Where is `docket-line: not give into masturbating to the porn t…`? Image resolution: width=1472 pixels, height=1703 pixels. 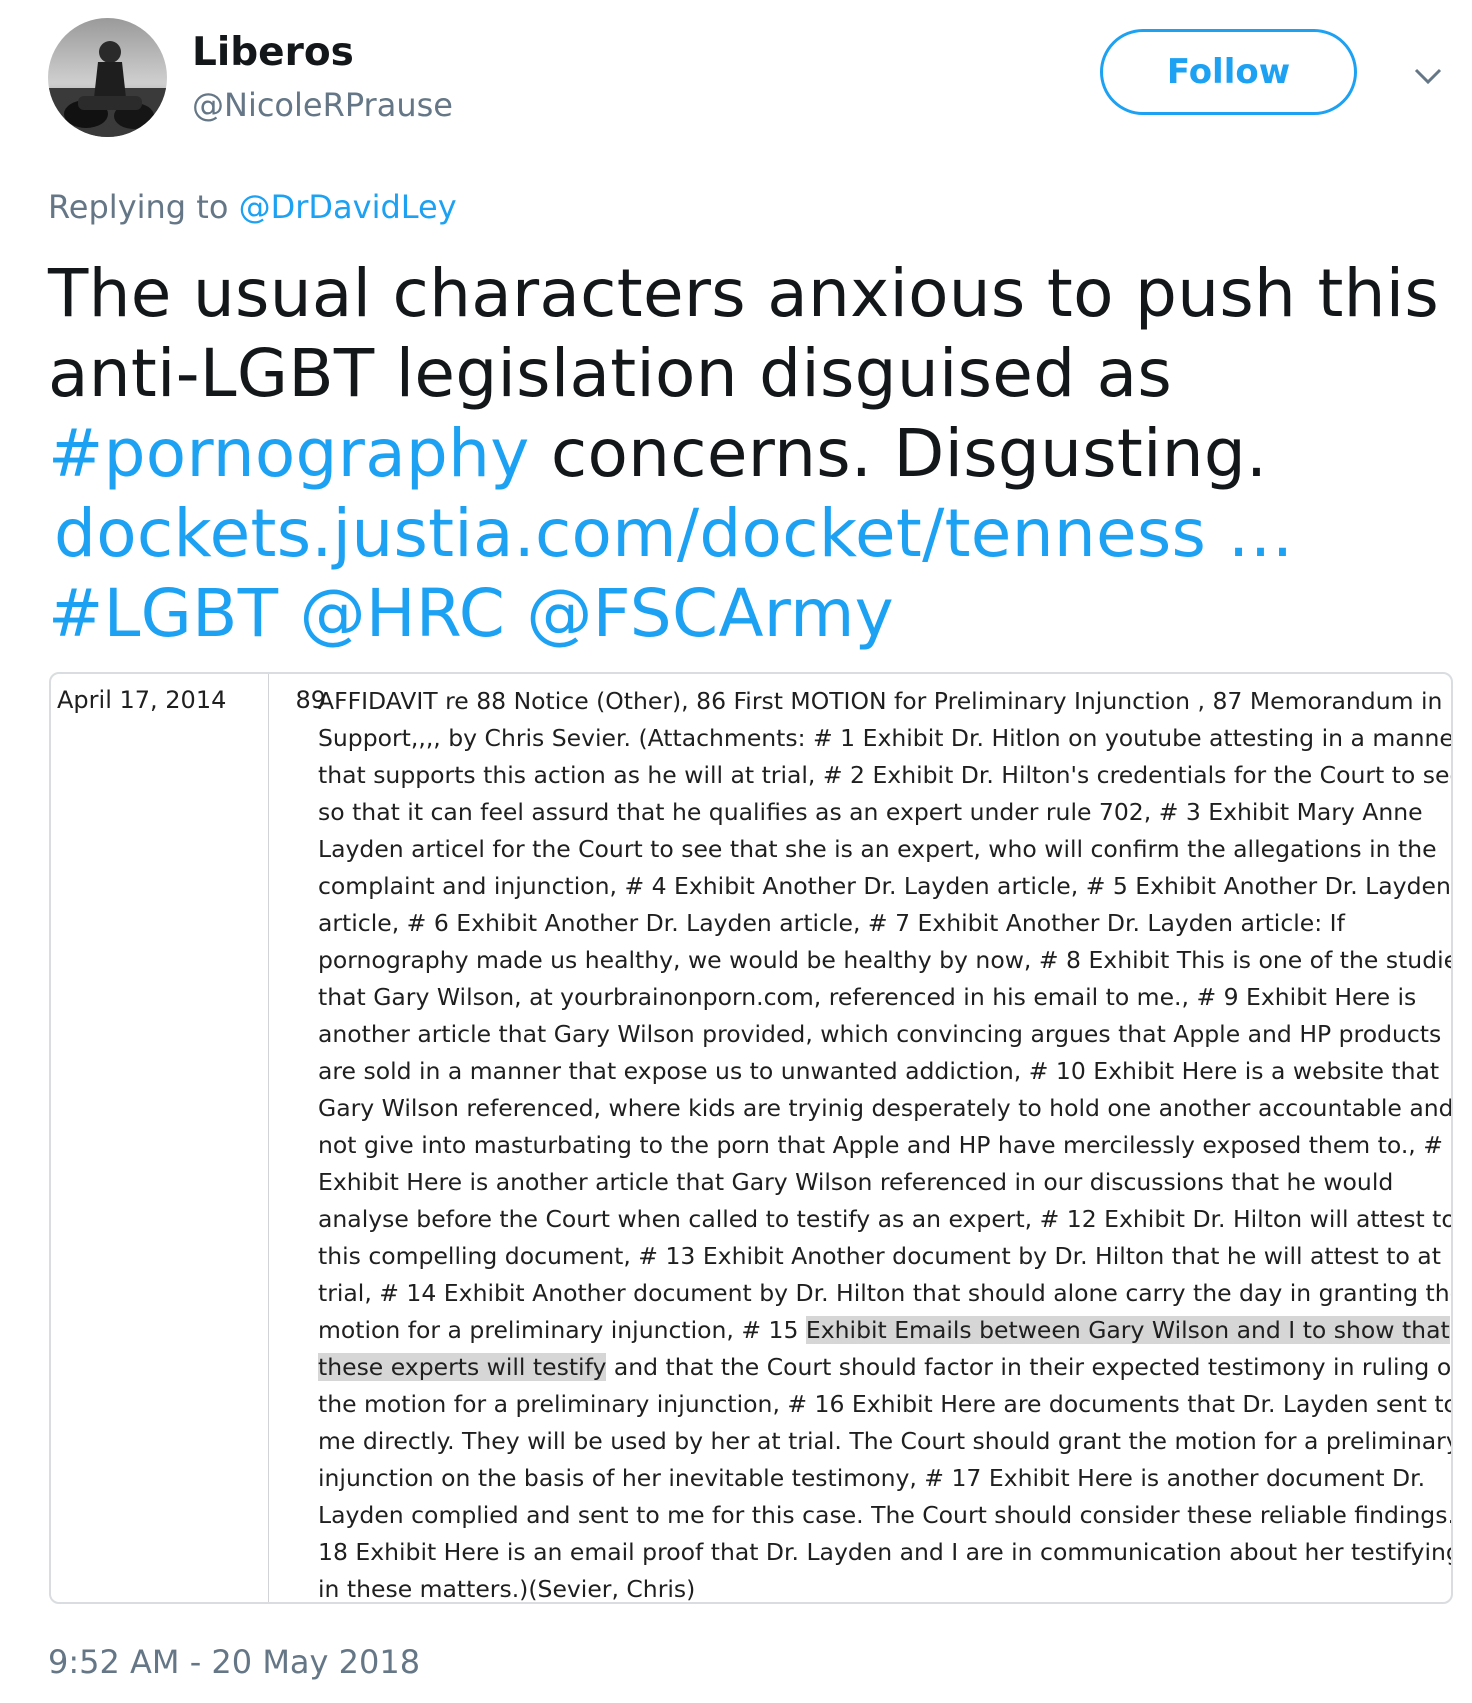 docket-line: not give into masturbating to the porn t… is located at coordinates (885, 1145).